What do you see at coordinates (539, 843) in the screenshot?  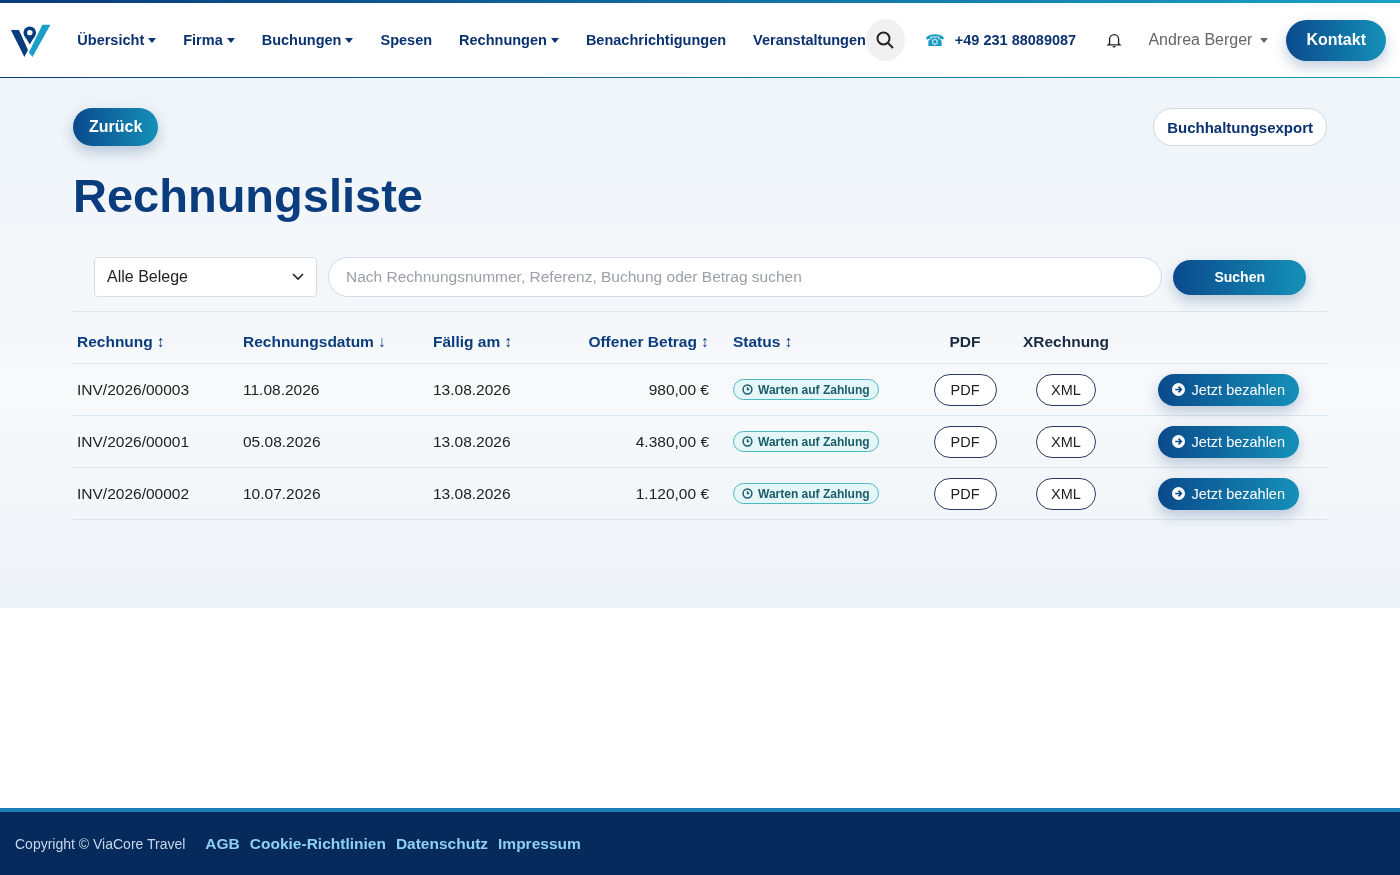 I see `footer-link: Impressum` at bounding box center [539, 843].